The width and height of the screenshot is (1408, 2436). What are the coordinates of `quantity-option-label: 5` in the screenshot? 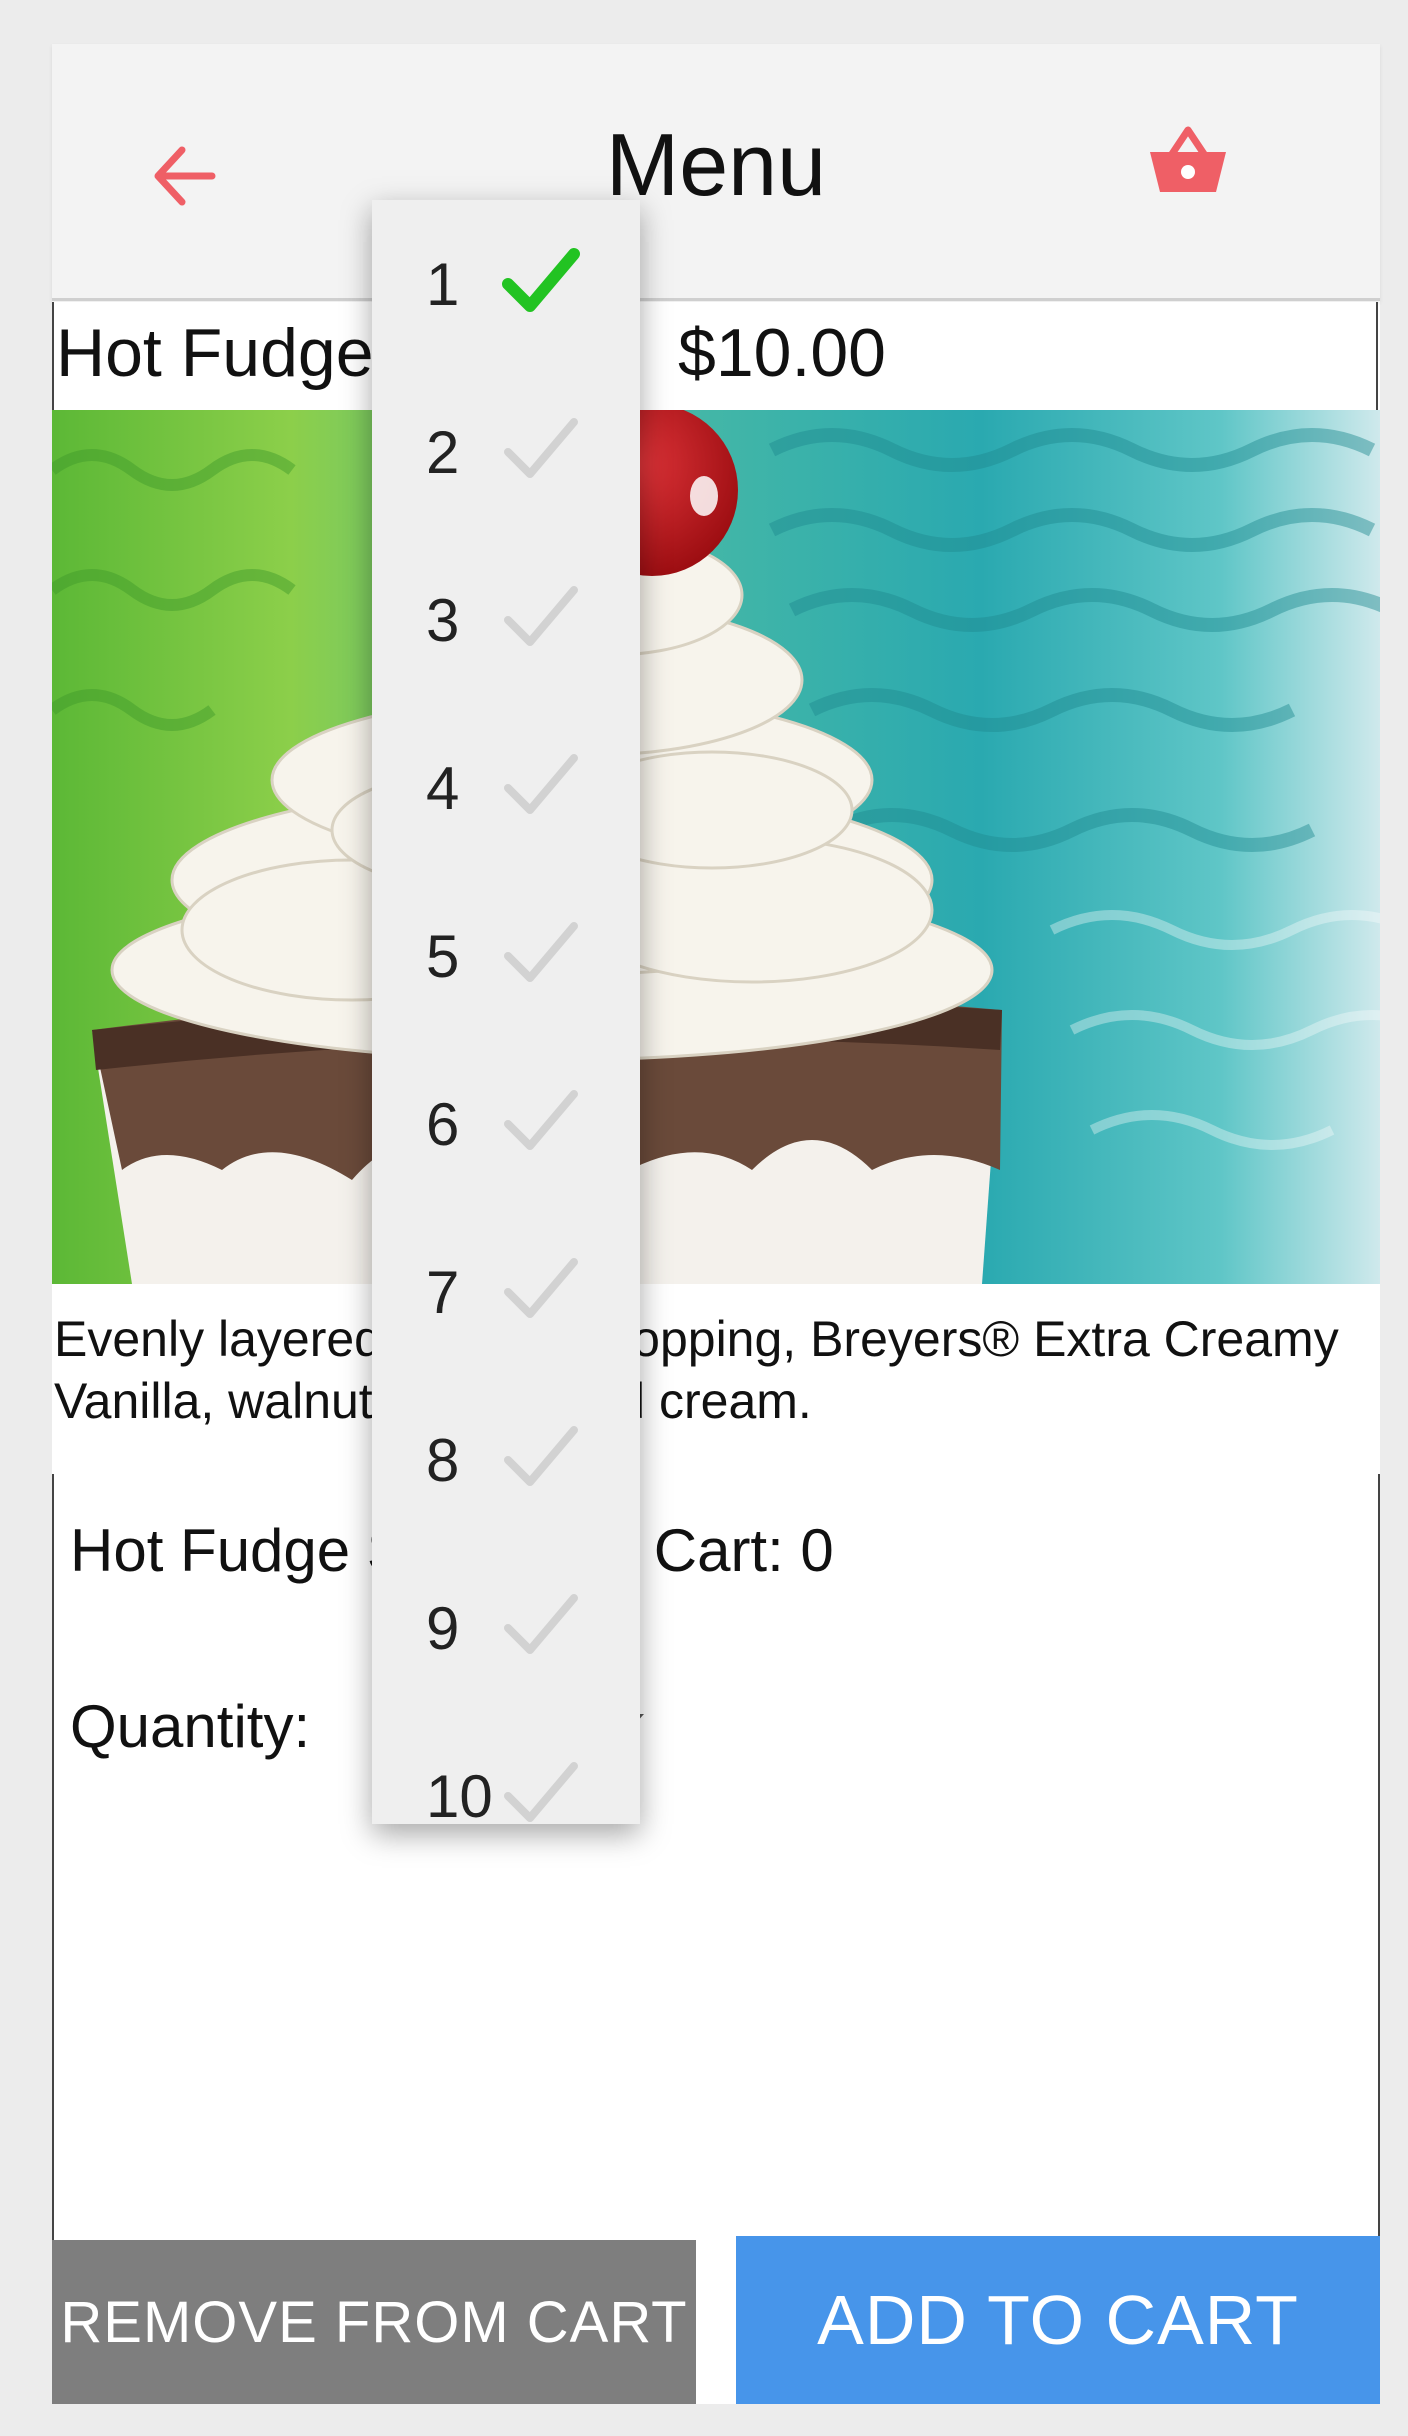 It's located at (443, 956).